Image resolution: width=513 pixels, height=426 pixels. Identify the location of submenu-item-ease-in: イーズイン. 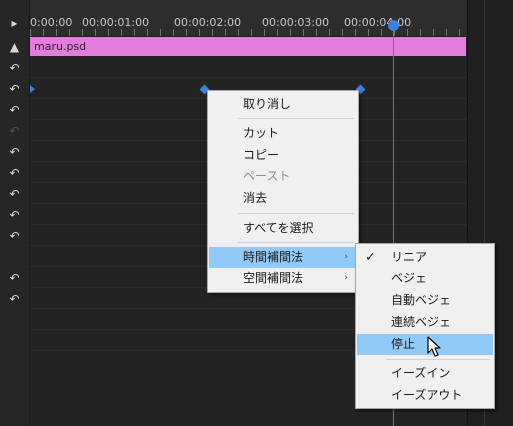
(425, 373).